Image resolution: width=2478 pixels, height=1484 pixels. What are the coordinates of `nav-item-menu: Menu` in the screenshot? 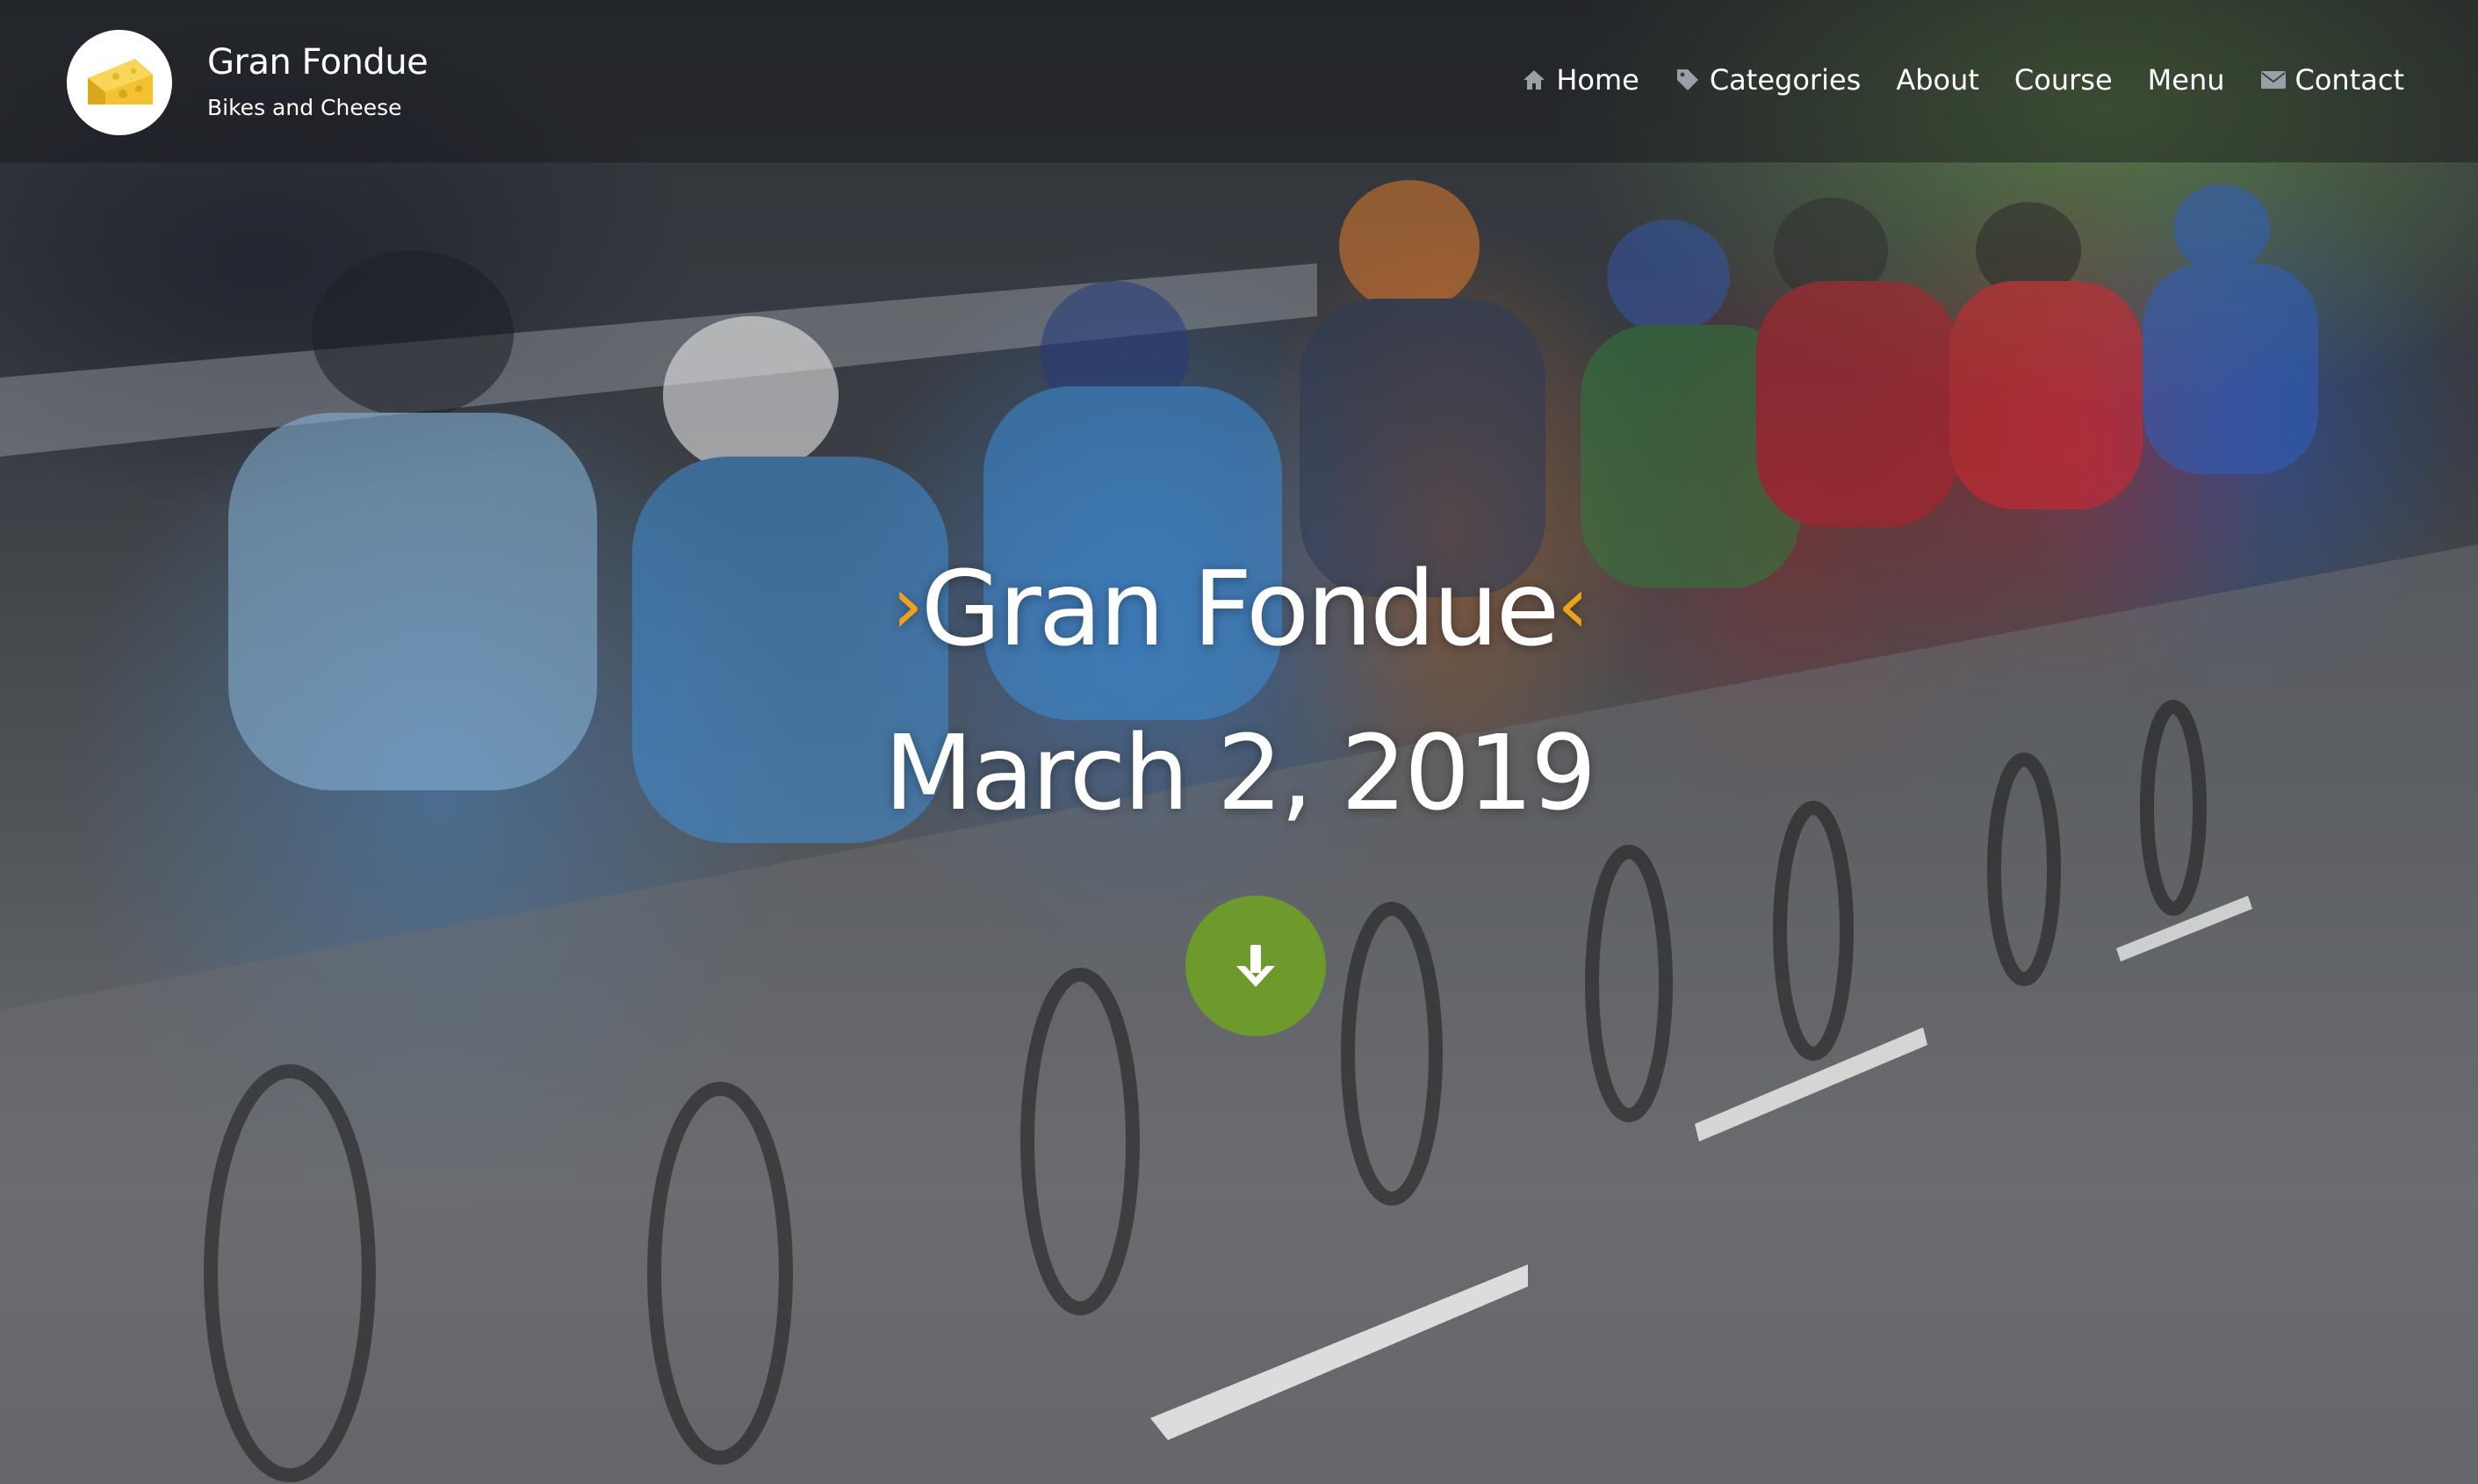 It's located at (2186, 80).